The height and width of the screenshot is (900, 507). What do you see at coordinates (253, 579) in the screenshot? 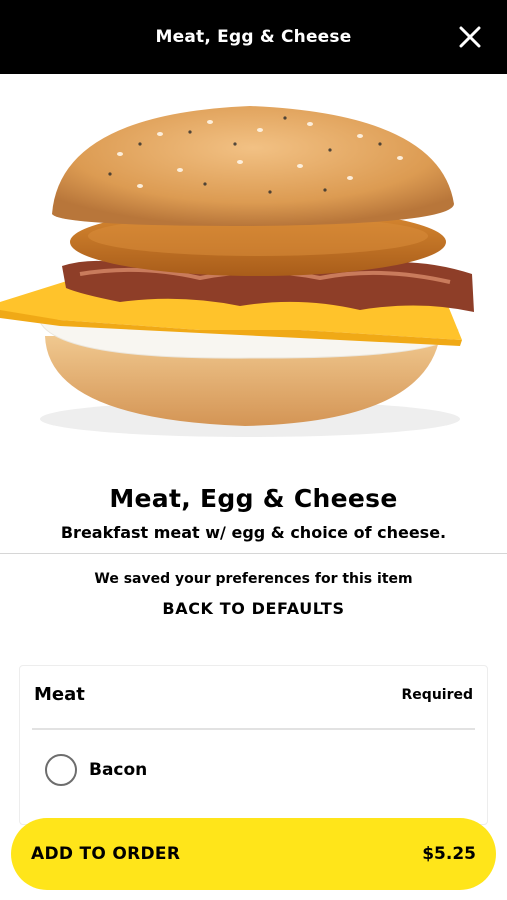
I see `saved-preferences-text: We saved your preferences for this item` at bounding box center [253, 579].